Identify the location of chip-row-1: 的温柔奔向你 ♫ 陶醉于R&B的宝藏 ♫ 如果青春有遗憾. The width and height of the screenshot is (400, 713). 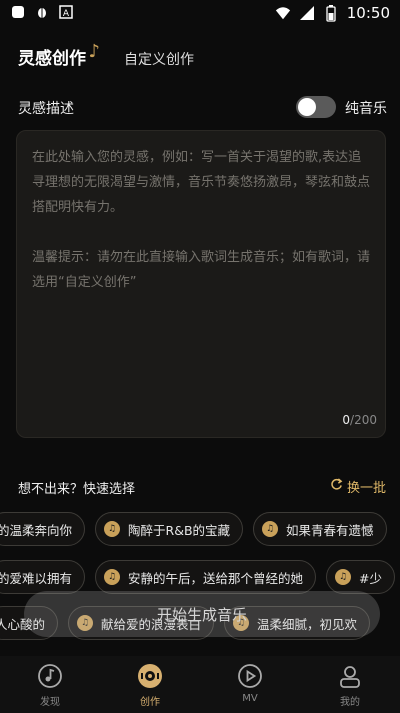
(200, 529).